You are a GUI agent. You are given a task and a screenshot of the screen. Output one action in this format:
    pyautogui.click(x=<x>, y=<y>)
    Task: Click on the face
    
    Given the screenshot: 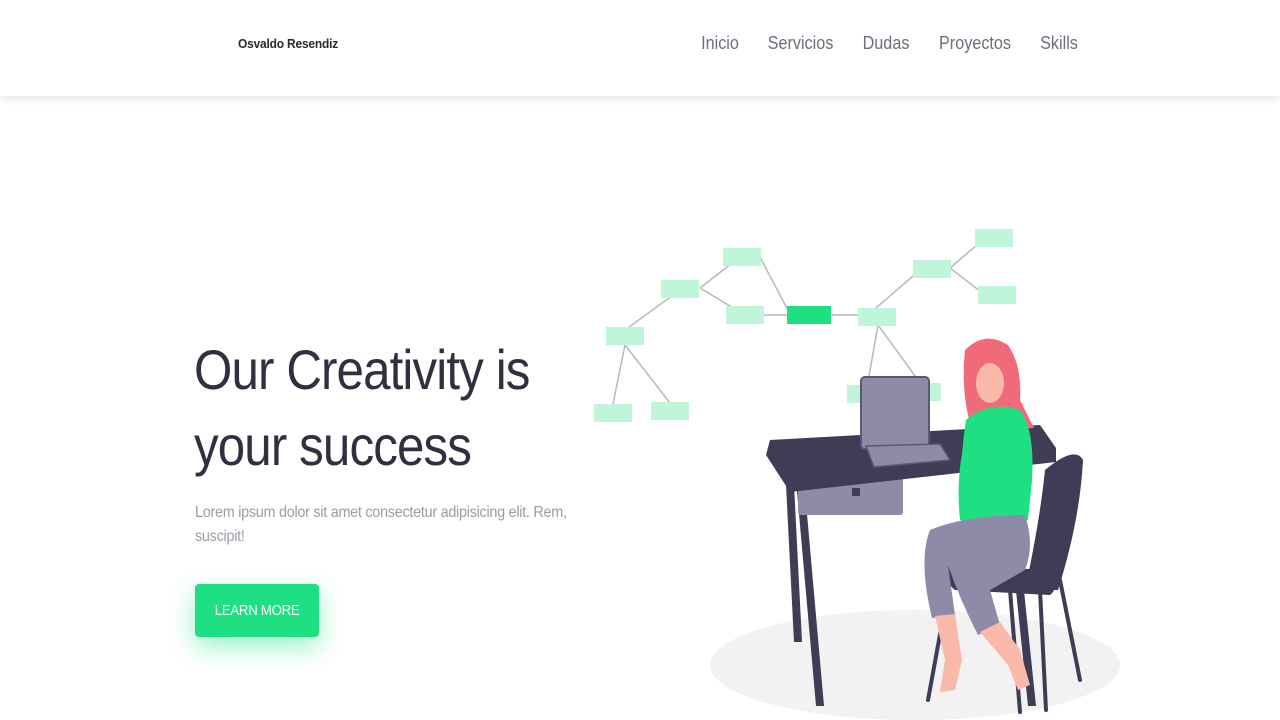 What is the action you would take?
    pyautogui.click(x=990, y=383)
    